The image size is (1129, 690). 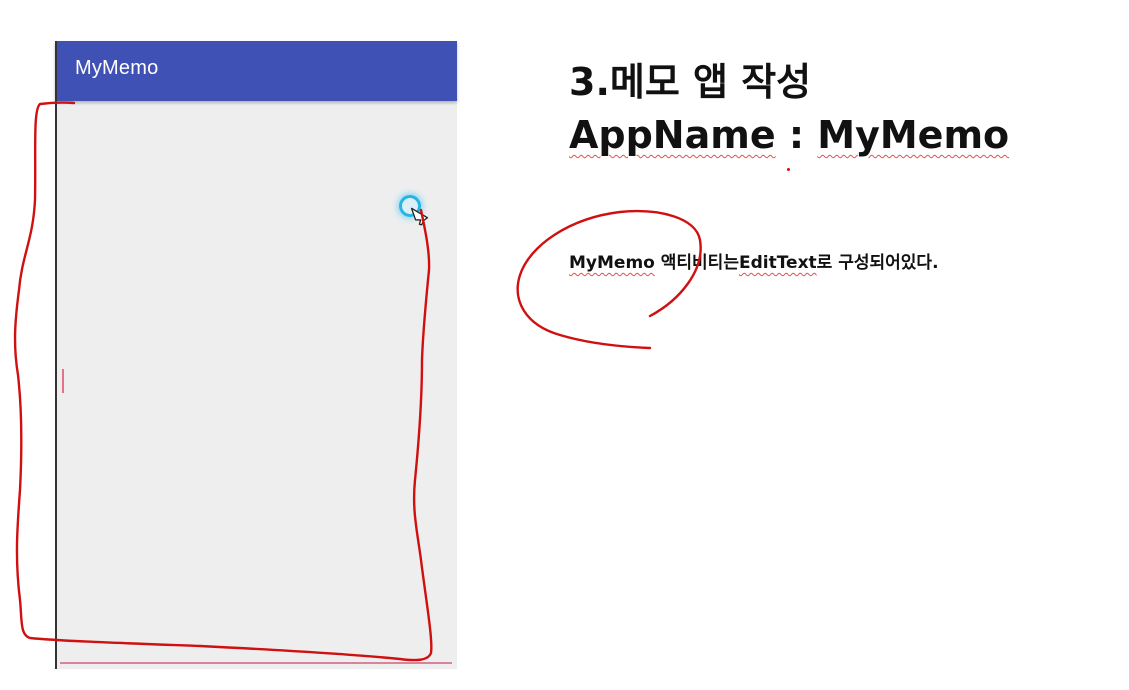 I want to click on text-cursor, so click(x=63, y=381).